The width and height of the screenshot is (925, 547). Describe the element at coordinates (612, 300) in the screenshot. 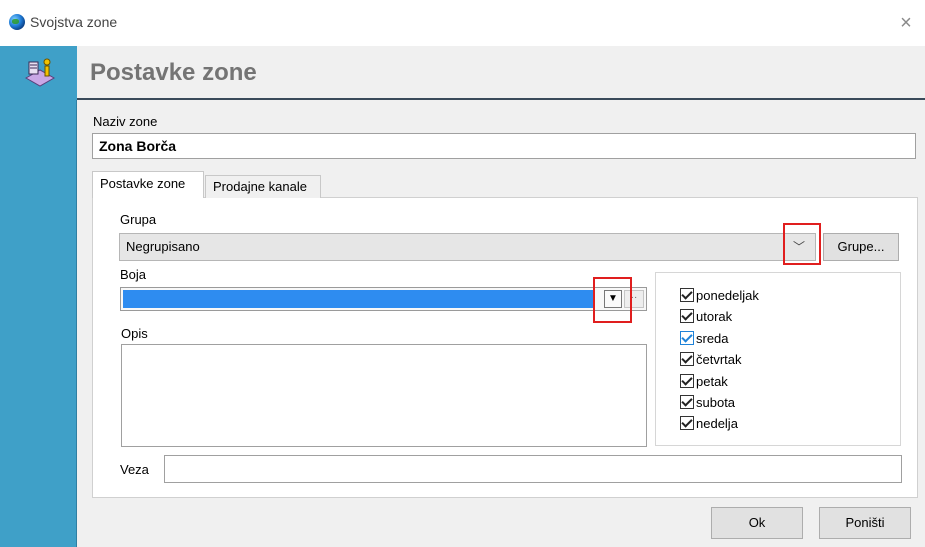

I see `color-dropdown-highlight` at that location.